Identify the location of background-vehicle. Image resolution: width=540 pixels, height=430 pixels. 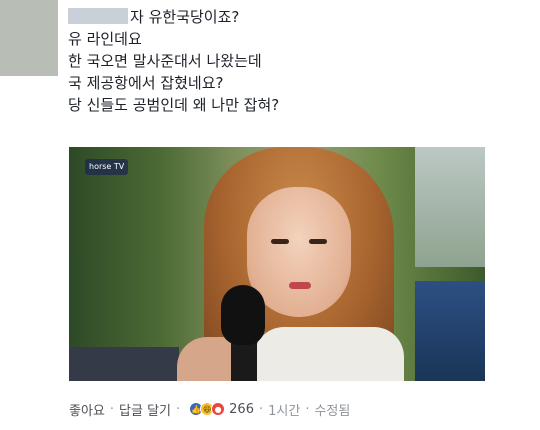
(450, 331).